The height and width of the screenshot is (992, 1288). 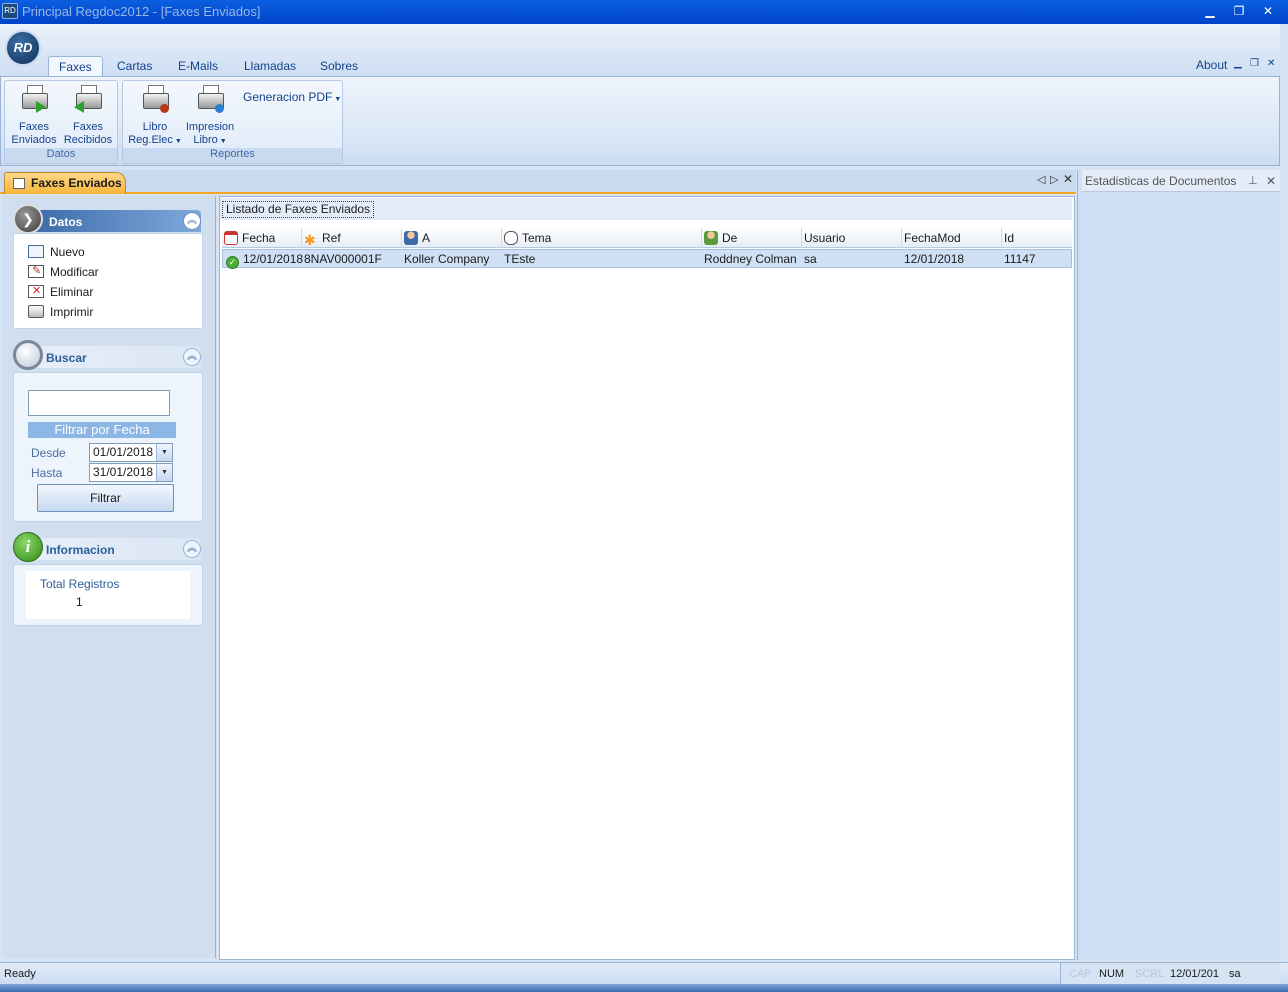 I want to click on task-modificar: ✎ Modificar, so click(x=63, y=272).